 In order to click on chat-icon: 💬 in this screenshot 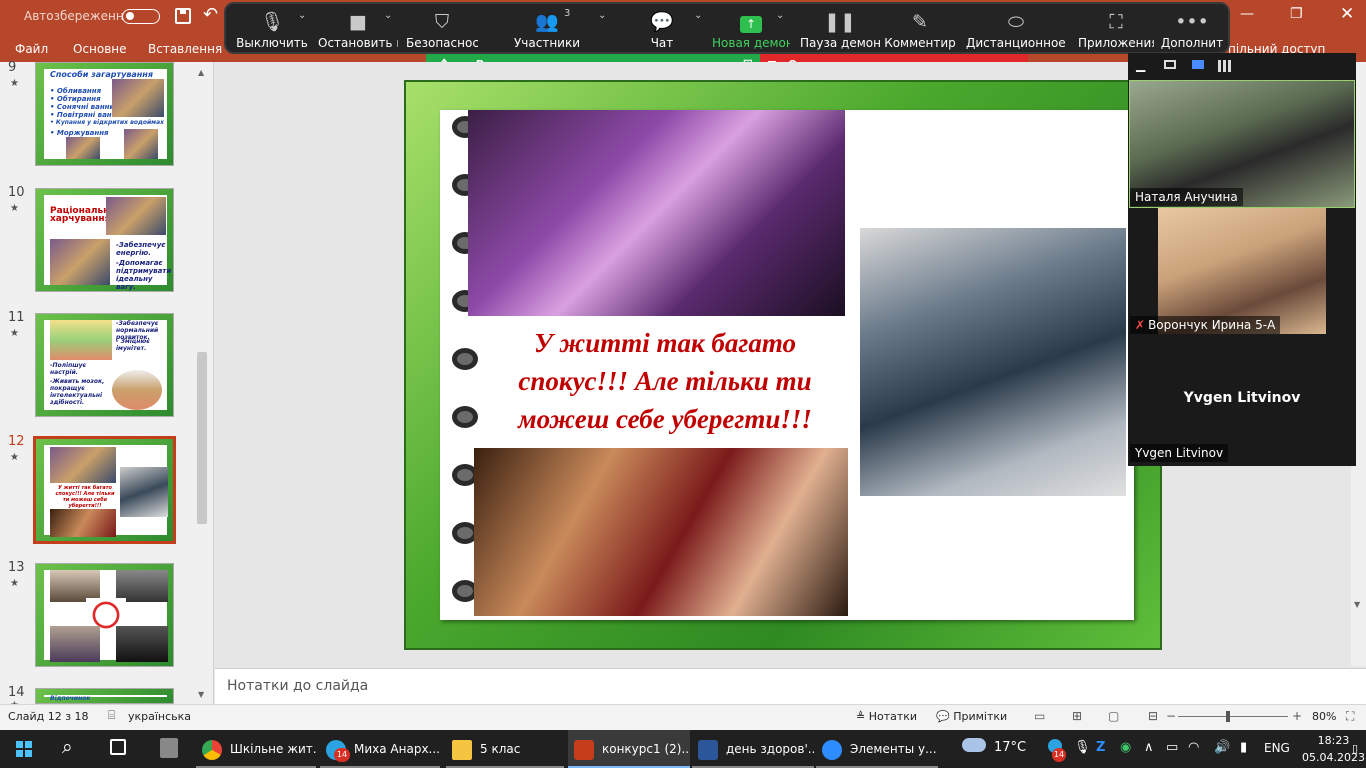, I will do `click(662, 22)`.